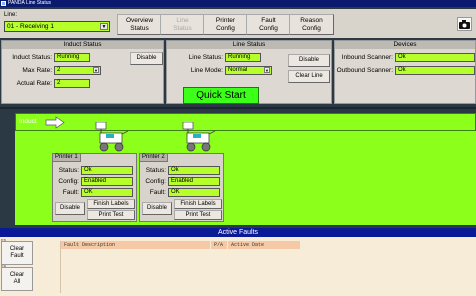  What do you see at coordinates (153, 157) in the screenshot?
I see `printer-title: Printer 2` at bounding box center [153, 157].